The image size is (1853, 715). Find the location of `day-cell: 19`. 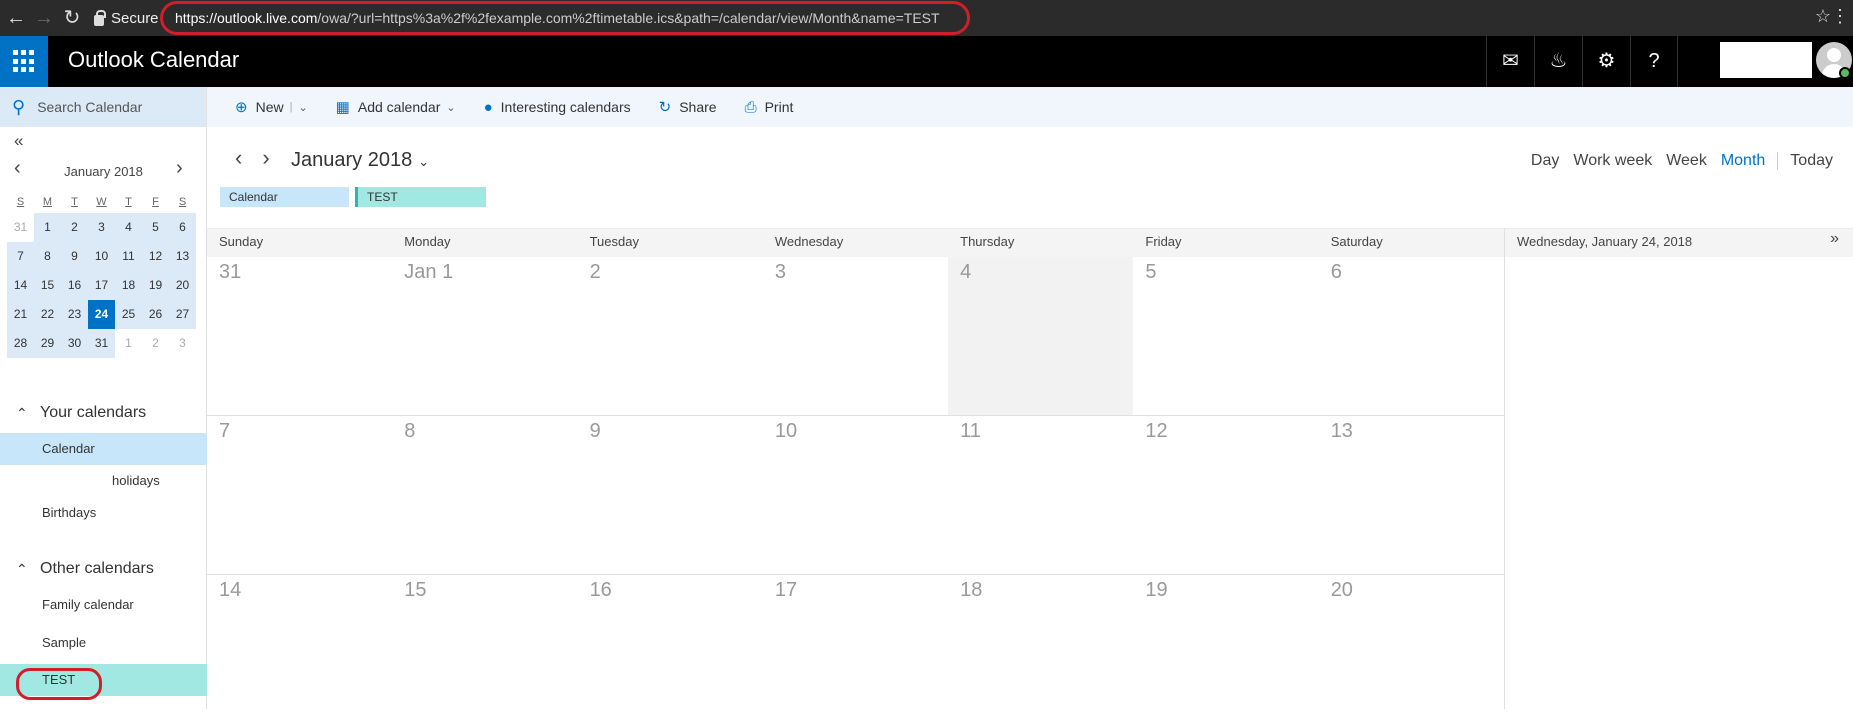

day-cell: 19 is located at coordinates (1225, 645).